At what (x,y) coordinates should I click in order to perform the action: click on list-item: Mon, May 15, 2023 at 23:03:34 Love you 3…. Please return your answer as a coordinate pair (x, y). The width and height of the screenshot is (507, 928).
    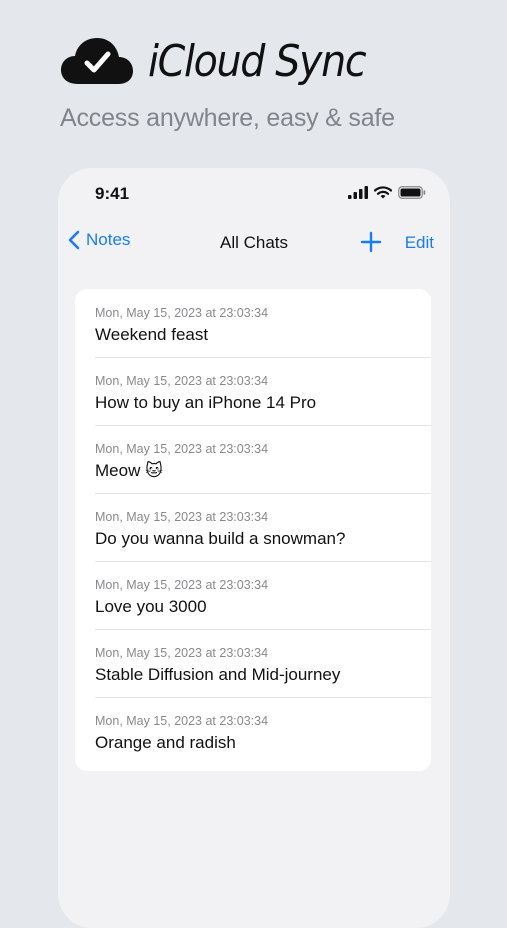
    Looking at the image, I should click on (253, 595).